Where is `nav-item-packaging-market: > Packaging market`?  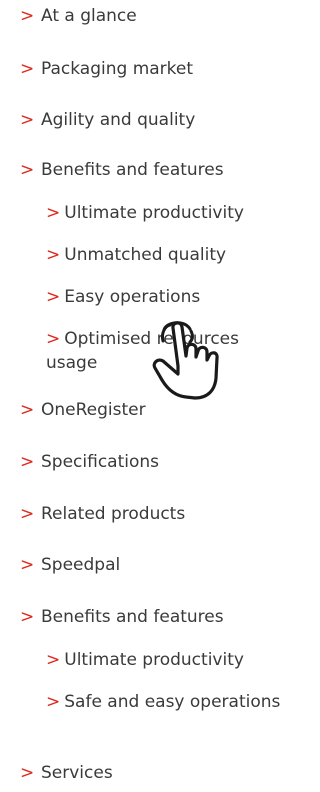
nav-item-packaging-market: > Packaging market is located at coordinates (106, 69).